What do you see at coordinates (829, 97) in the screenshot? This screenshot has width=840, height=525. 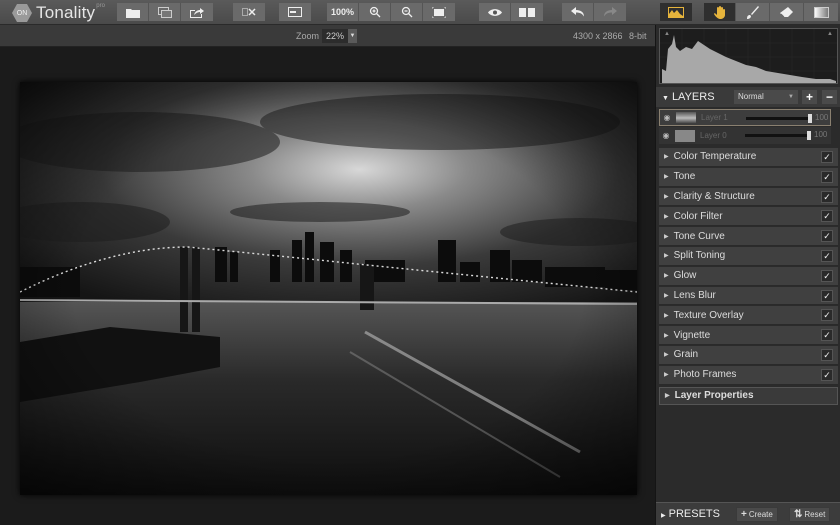 I see `remove-layer-button: −` at bounding box center [829, 97].